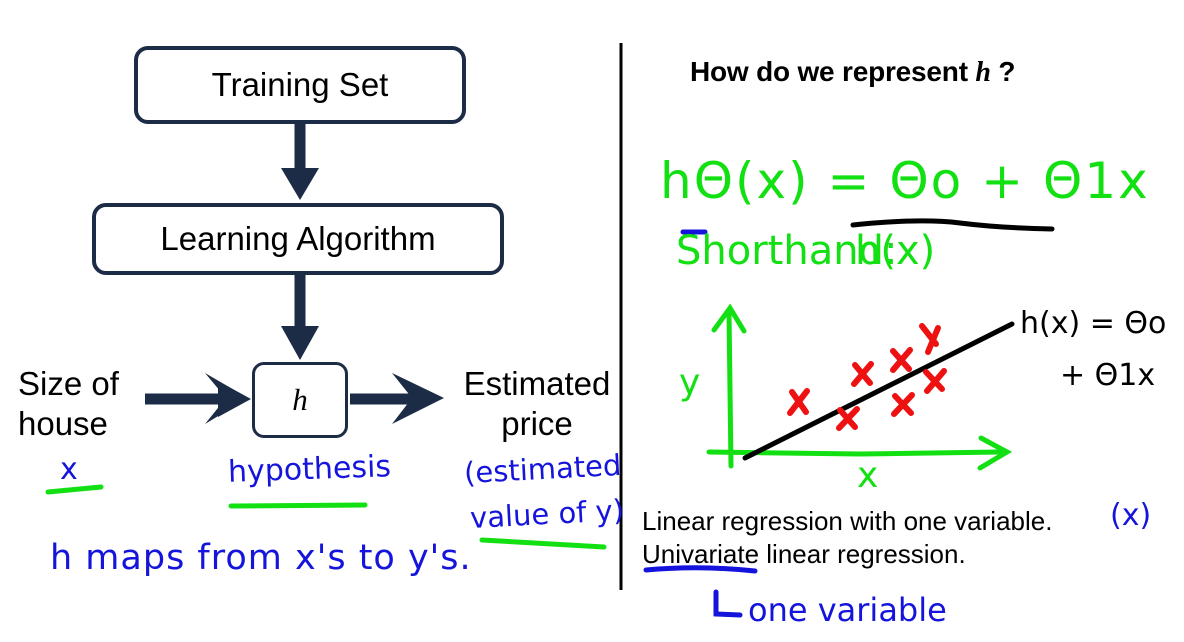 The image size is (1184, 642). What do you see at coordinates (847, 521) in the screenshot?
I see `caption-linear-regression: Linear regression with one variable.` at bounding box center [847, 521].